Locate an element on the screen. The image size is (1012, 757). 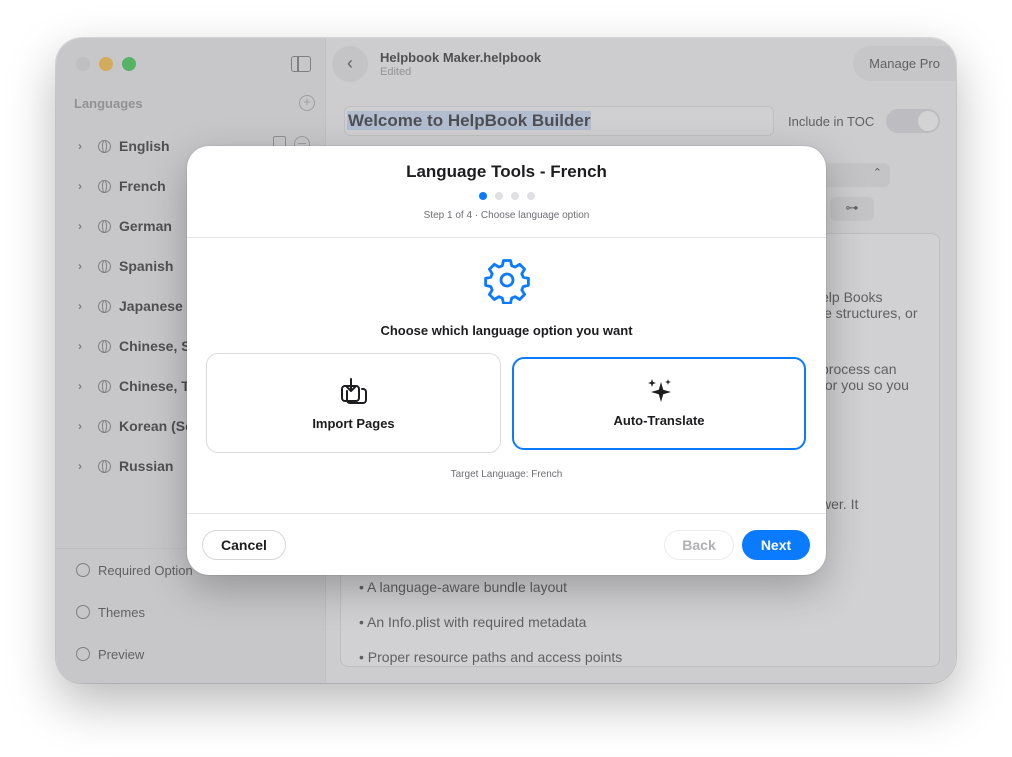
option-label: Auto-Translate is located at coordinates (659, 420).